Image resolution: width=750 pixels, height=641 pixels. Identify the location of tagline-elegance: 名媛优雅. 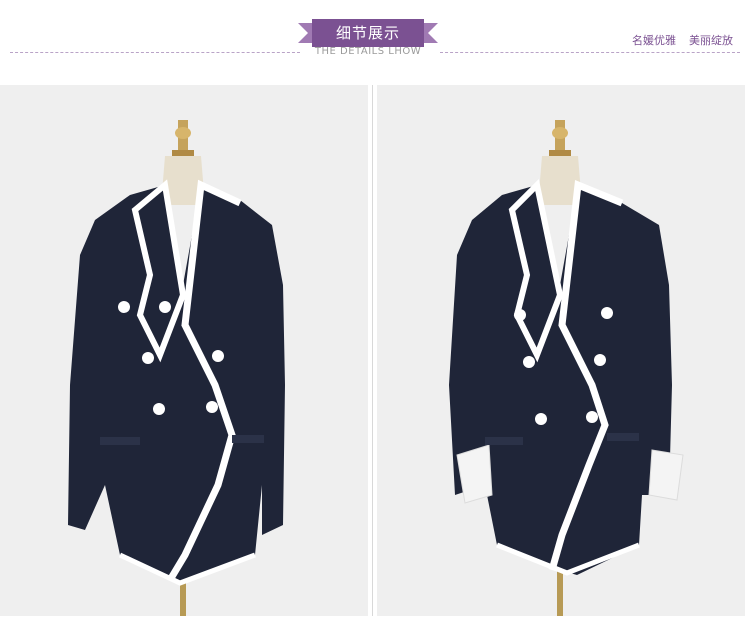
(654, 40).